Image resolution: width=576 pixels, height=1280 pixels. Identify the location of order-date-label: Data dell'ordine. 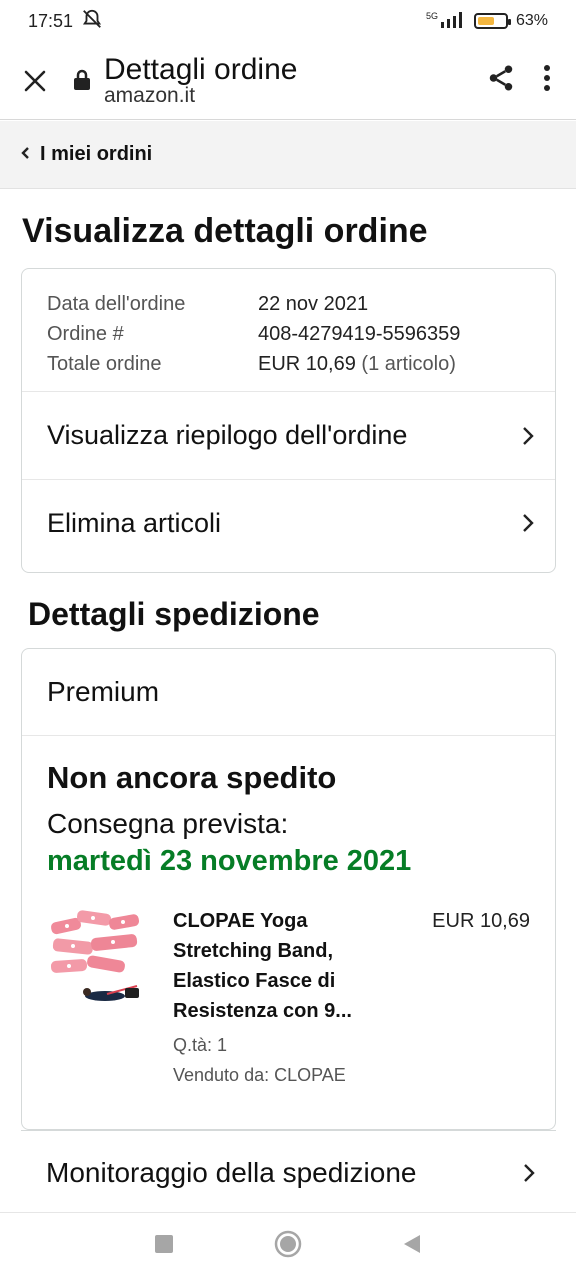
(116, 304).